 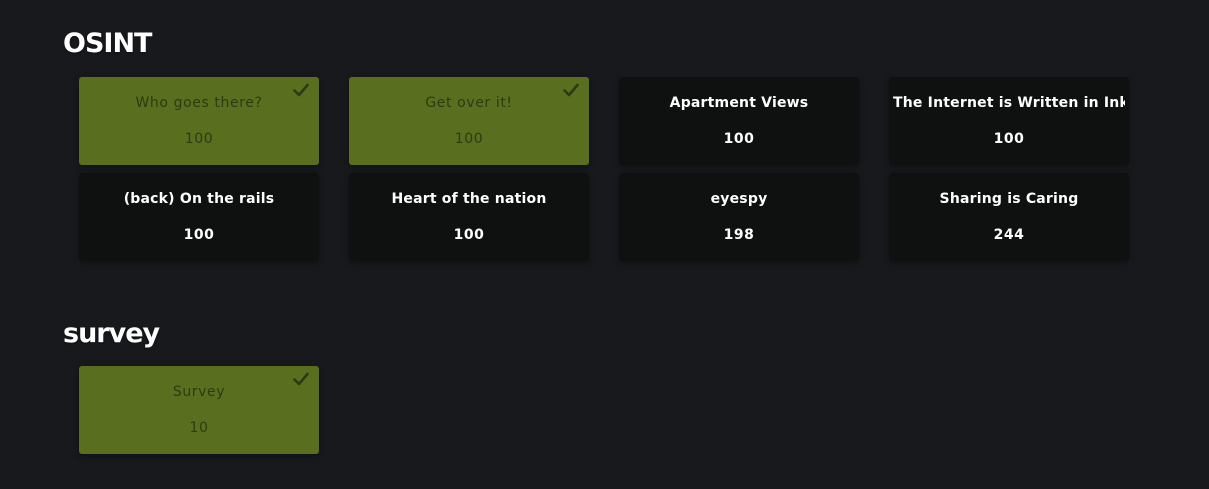 What do you see at coordinates (199, 410) in the screenshot?
I see `challenge-card-survey: Survey 10` at bounding box center [199, 410].